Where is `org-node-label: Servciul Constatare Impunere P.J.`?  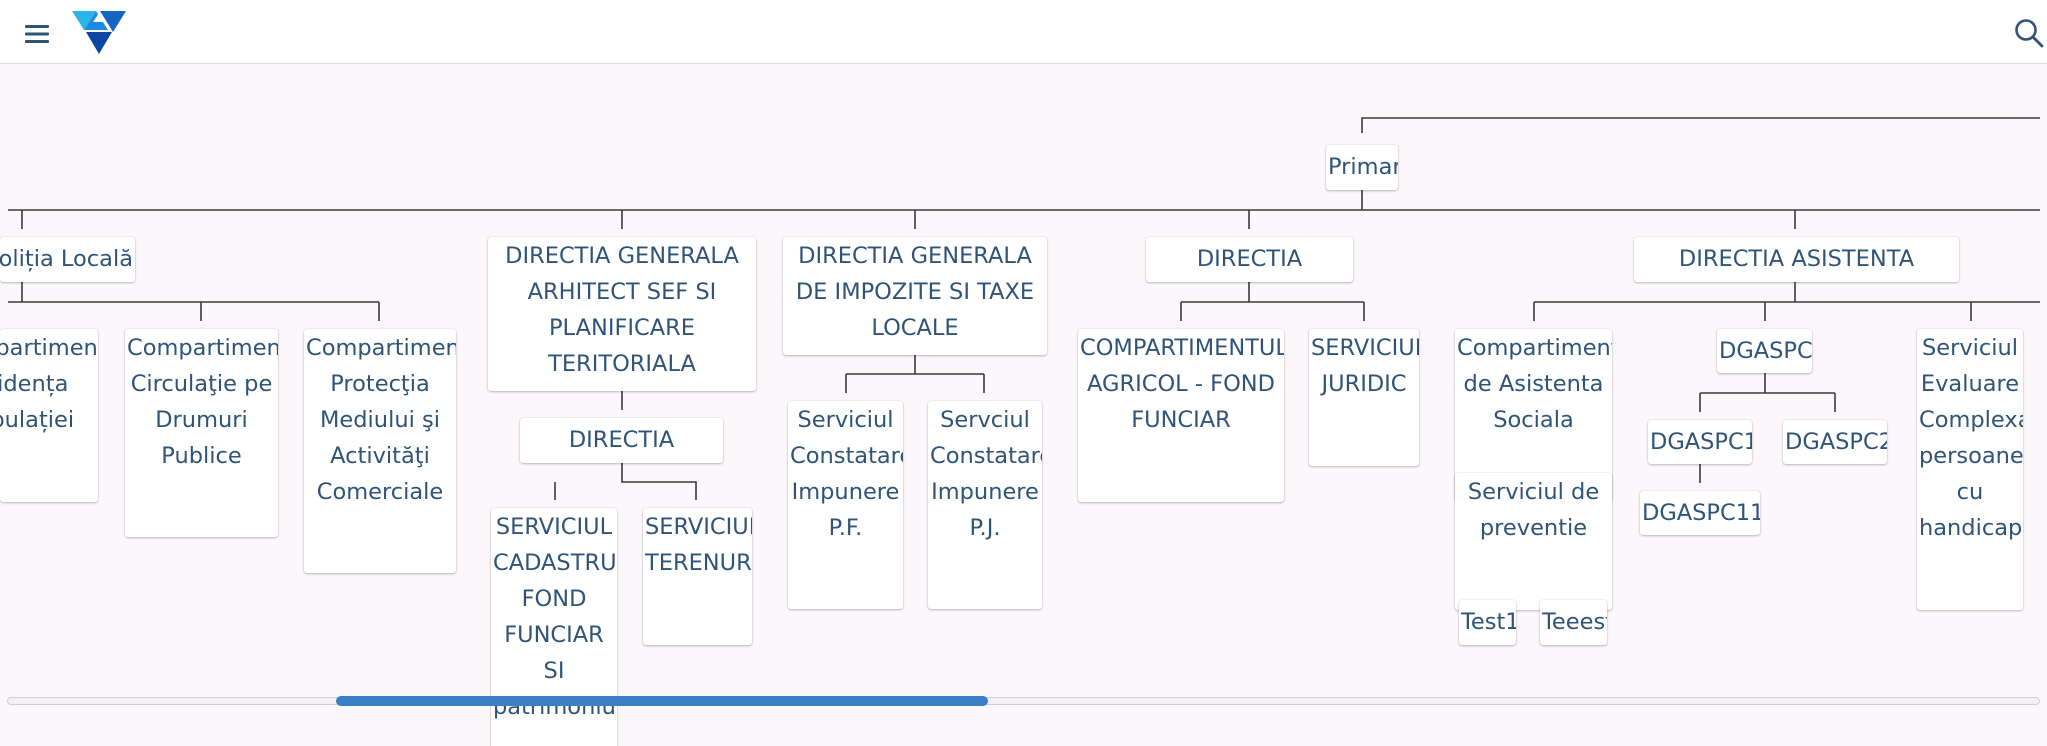 org-node-label: Servciul Constatare Impunere P.J. is located at coordinates (986, 474).